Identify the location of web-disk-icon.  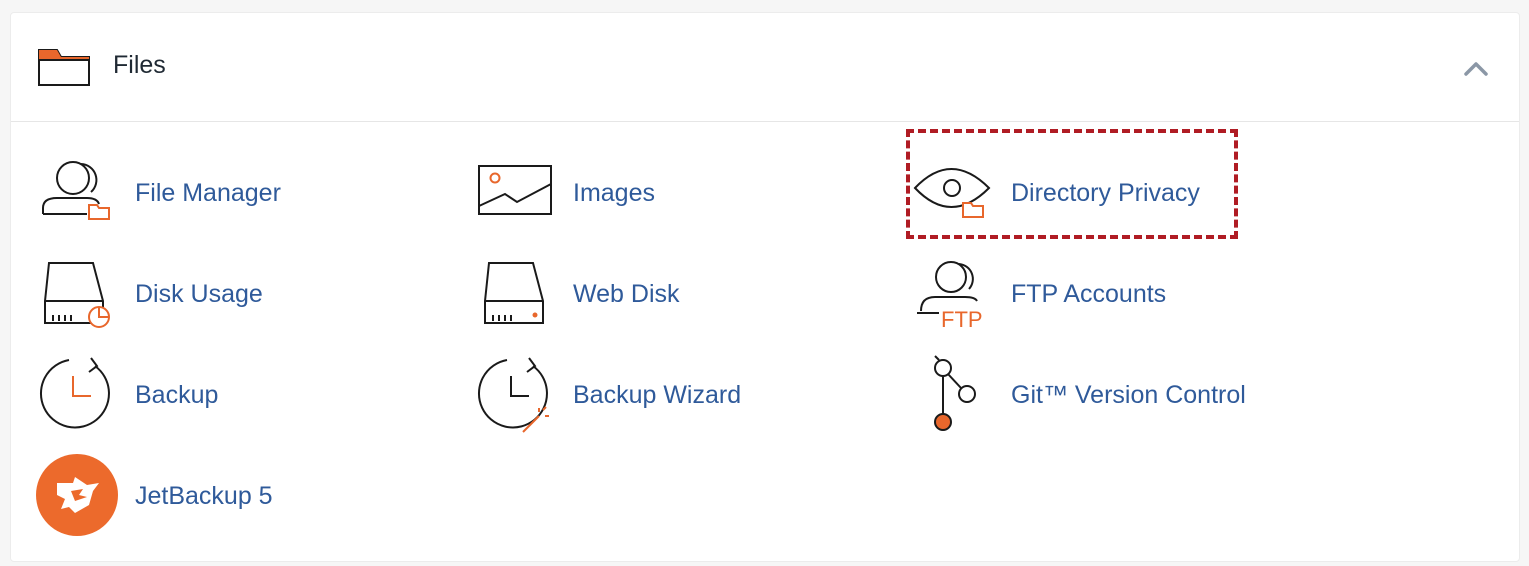
(514, 293).